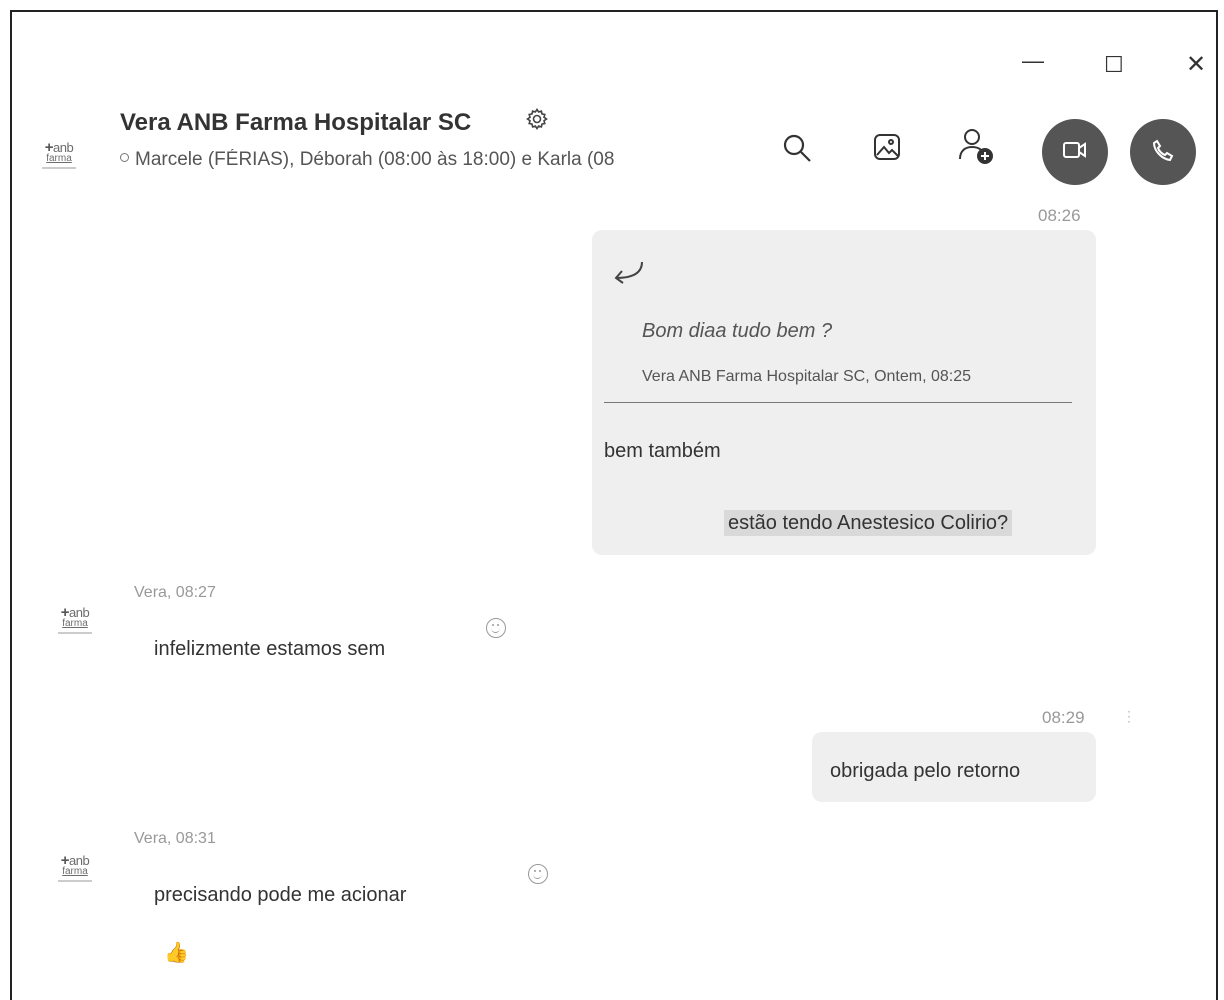 The image size is (1224, 1000). Describe the element at coordinates (175, 838) in the screenshot. I see `sender-time: Vera, 08:31` at that location.